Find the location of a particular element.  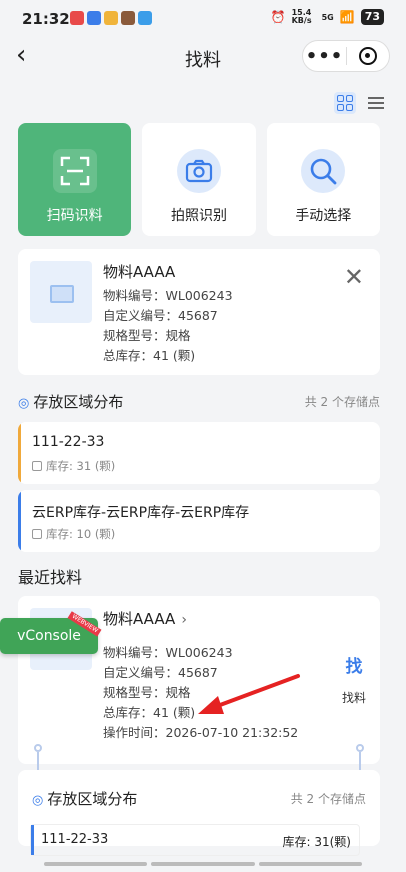

scan-code-label: 扫码识料 is located at coordinates (74, 216).